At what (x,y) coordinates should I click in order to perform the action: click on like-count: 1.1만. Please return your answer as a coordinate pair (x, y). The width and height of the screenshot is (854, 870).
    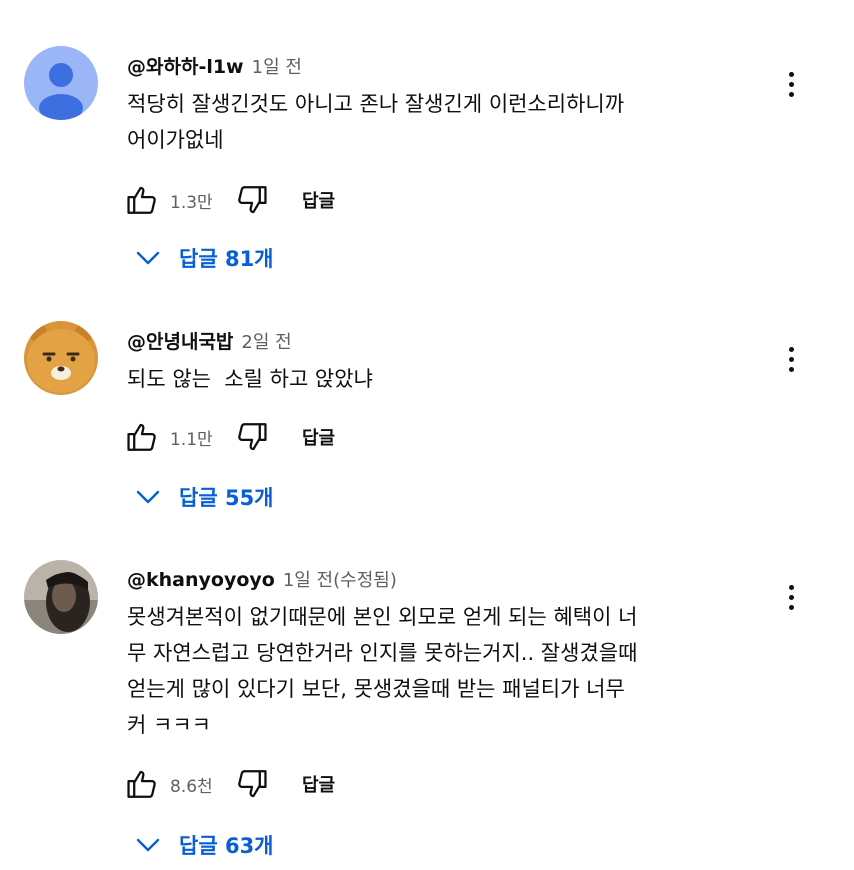
    Looking at the image, I should click on (191, 439).